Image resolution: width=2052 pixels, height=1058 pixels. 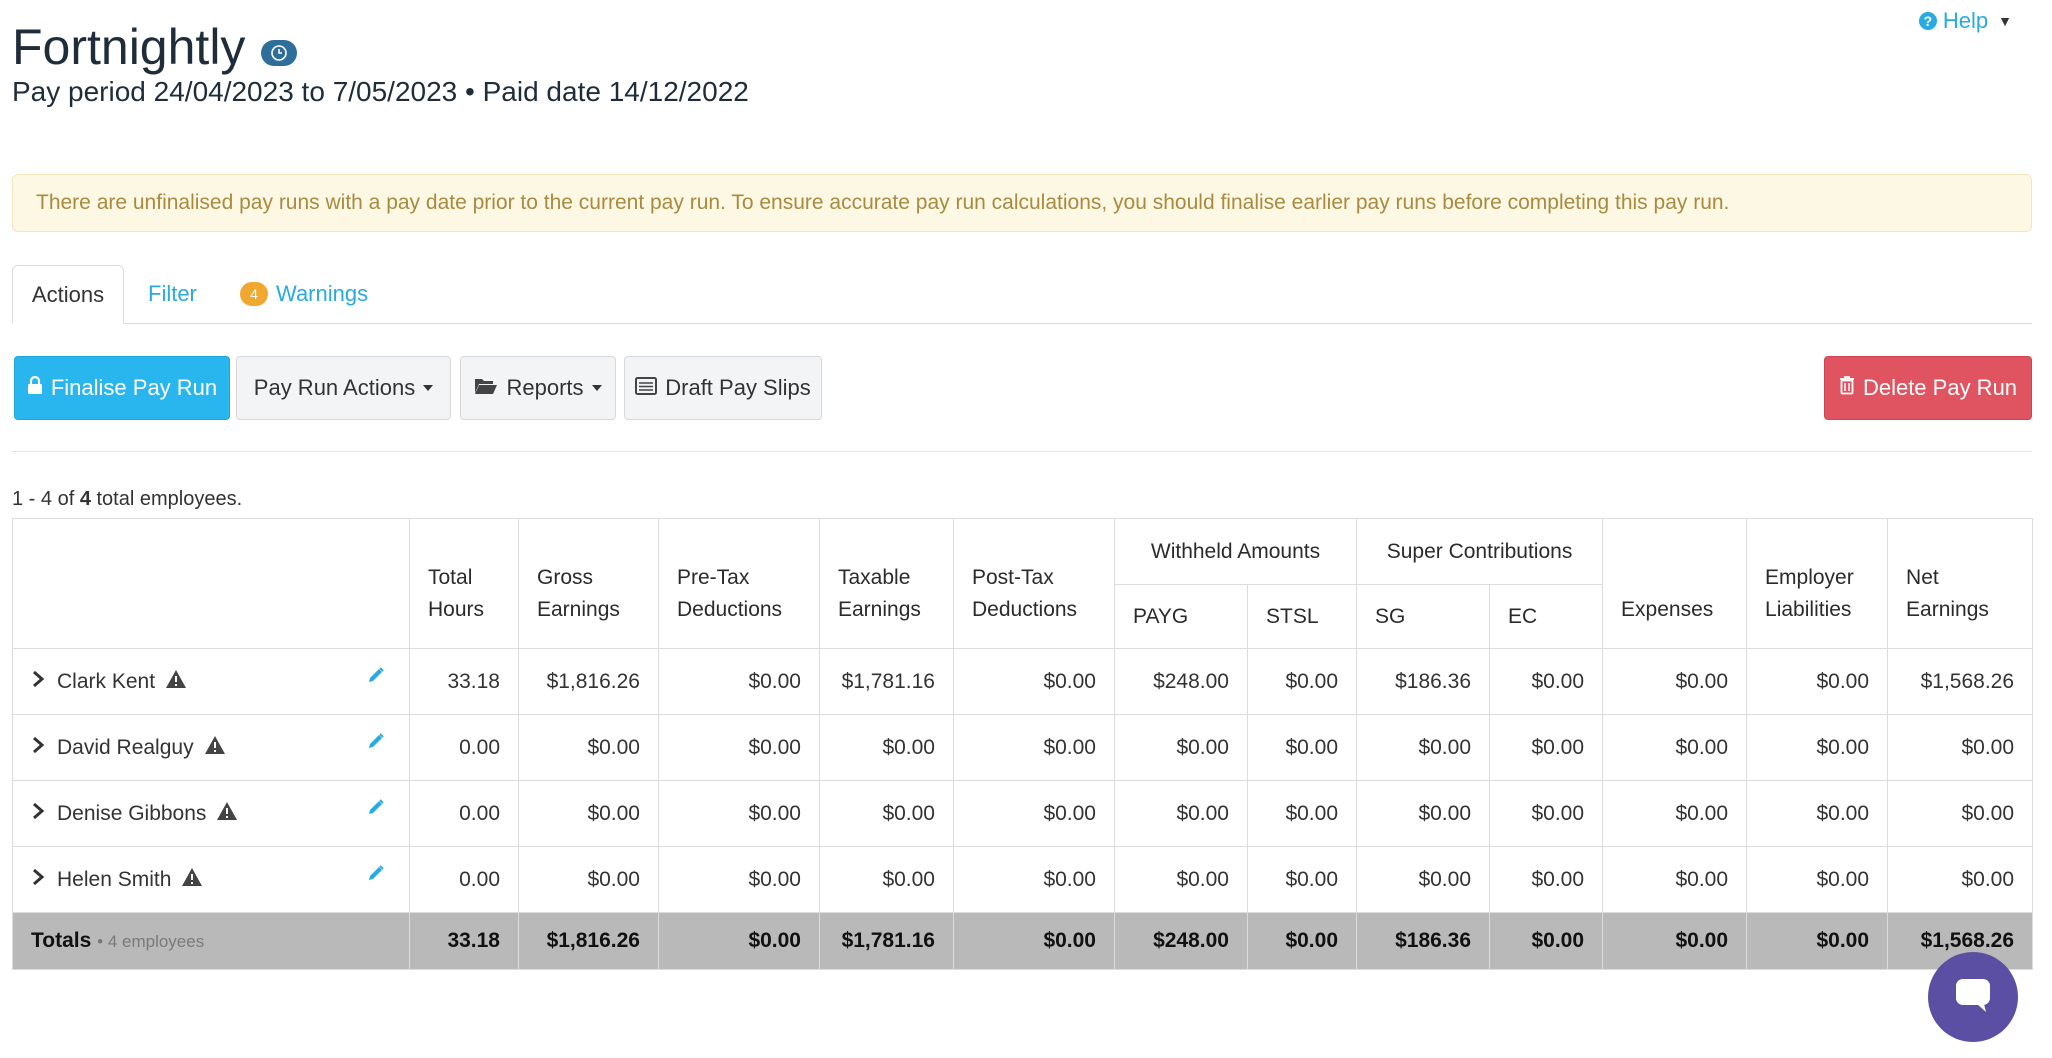 I want to click on employee-name-cell: Helen Smith, so click(x=211, y=879).